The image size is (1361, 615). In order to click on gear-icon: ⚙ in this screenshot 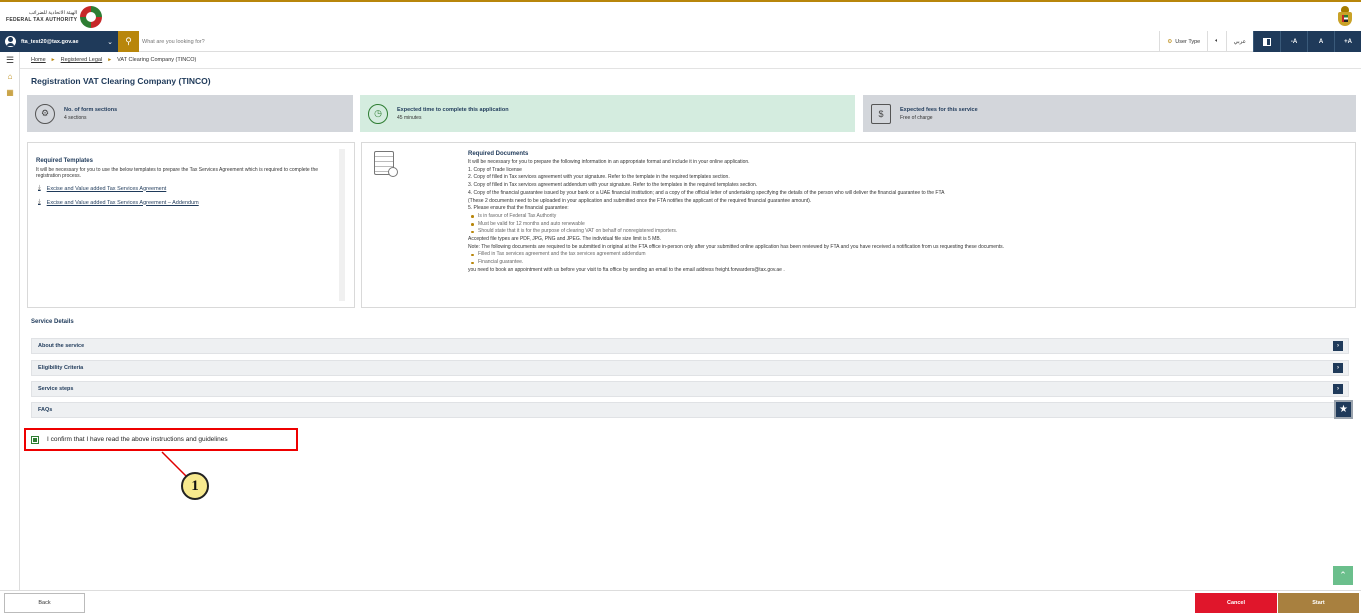, I will do `click(1170, 41)`.